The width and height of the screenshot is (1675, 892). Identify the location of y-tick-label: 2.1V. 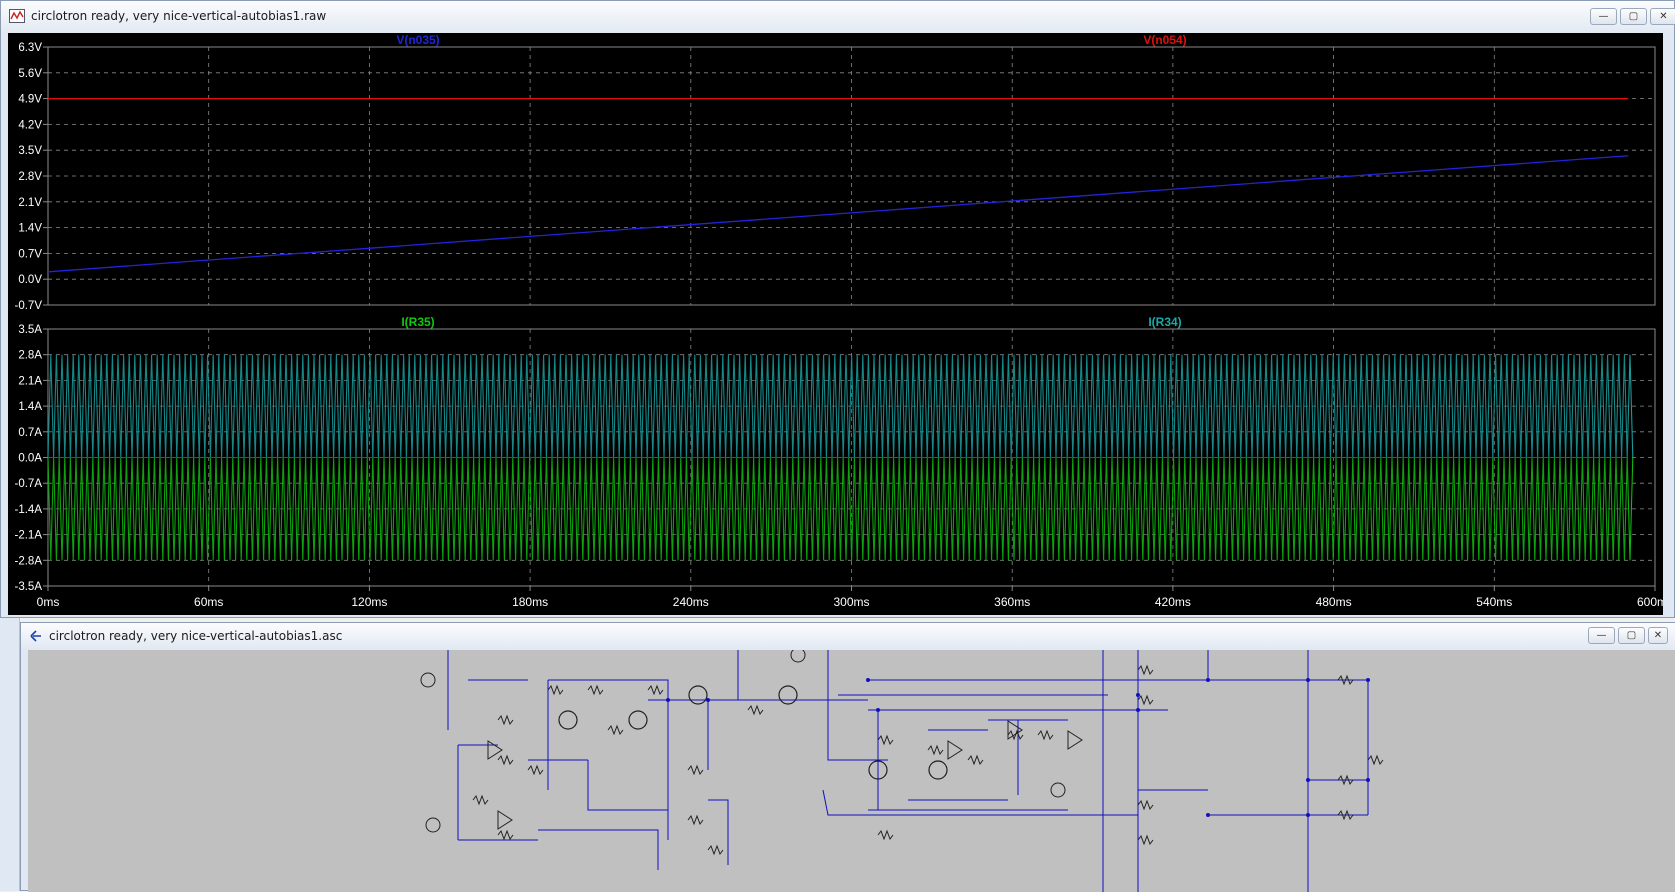
(30, 203).